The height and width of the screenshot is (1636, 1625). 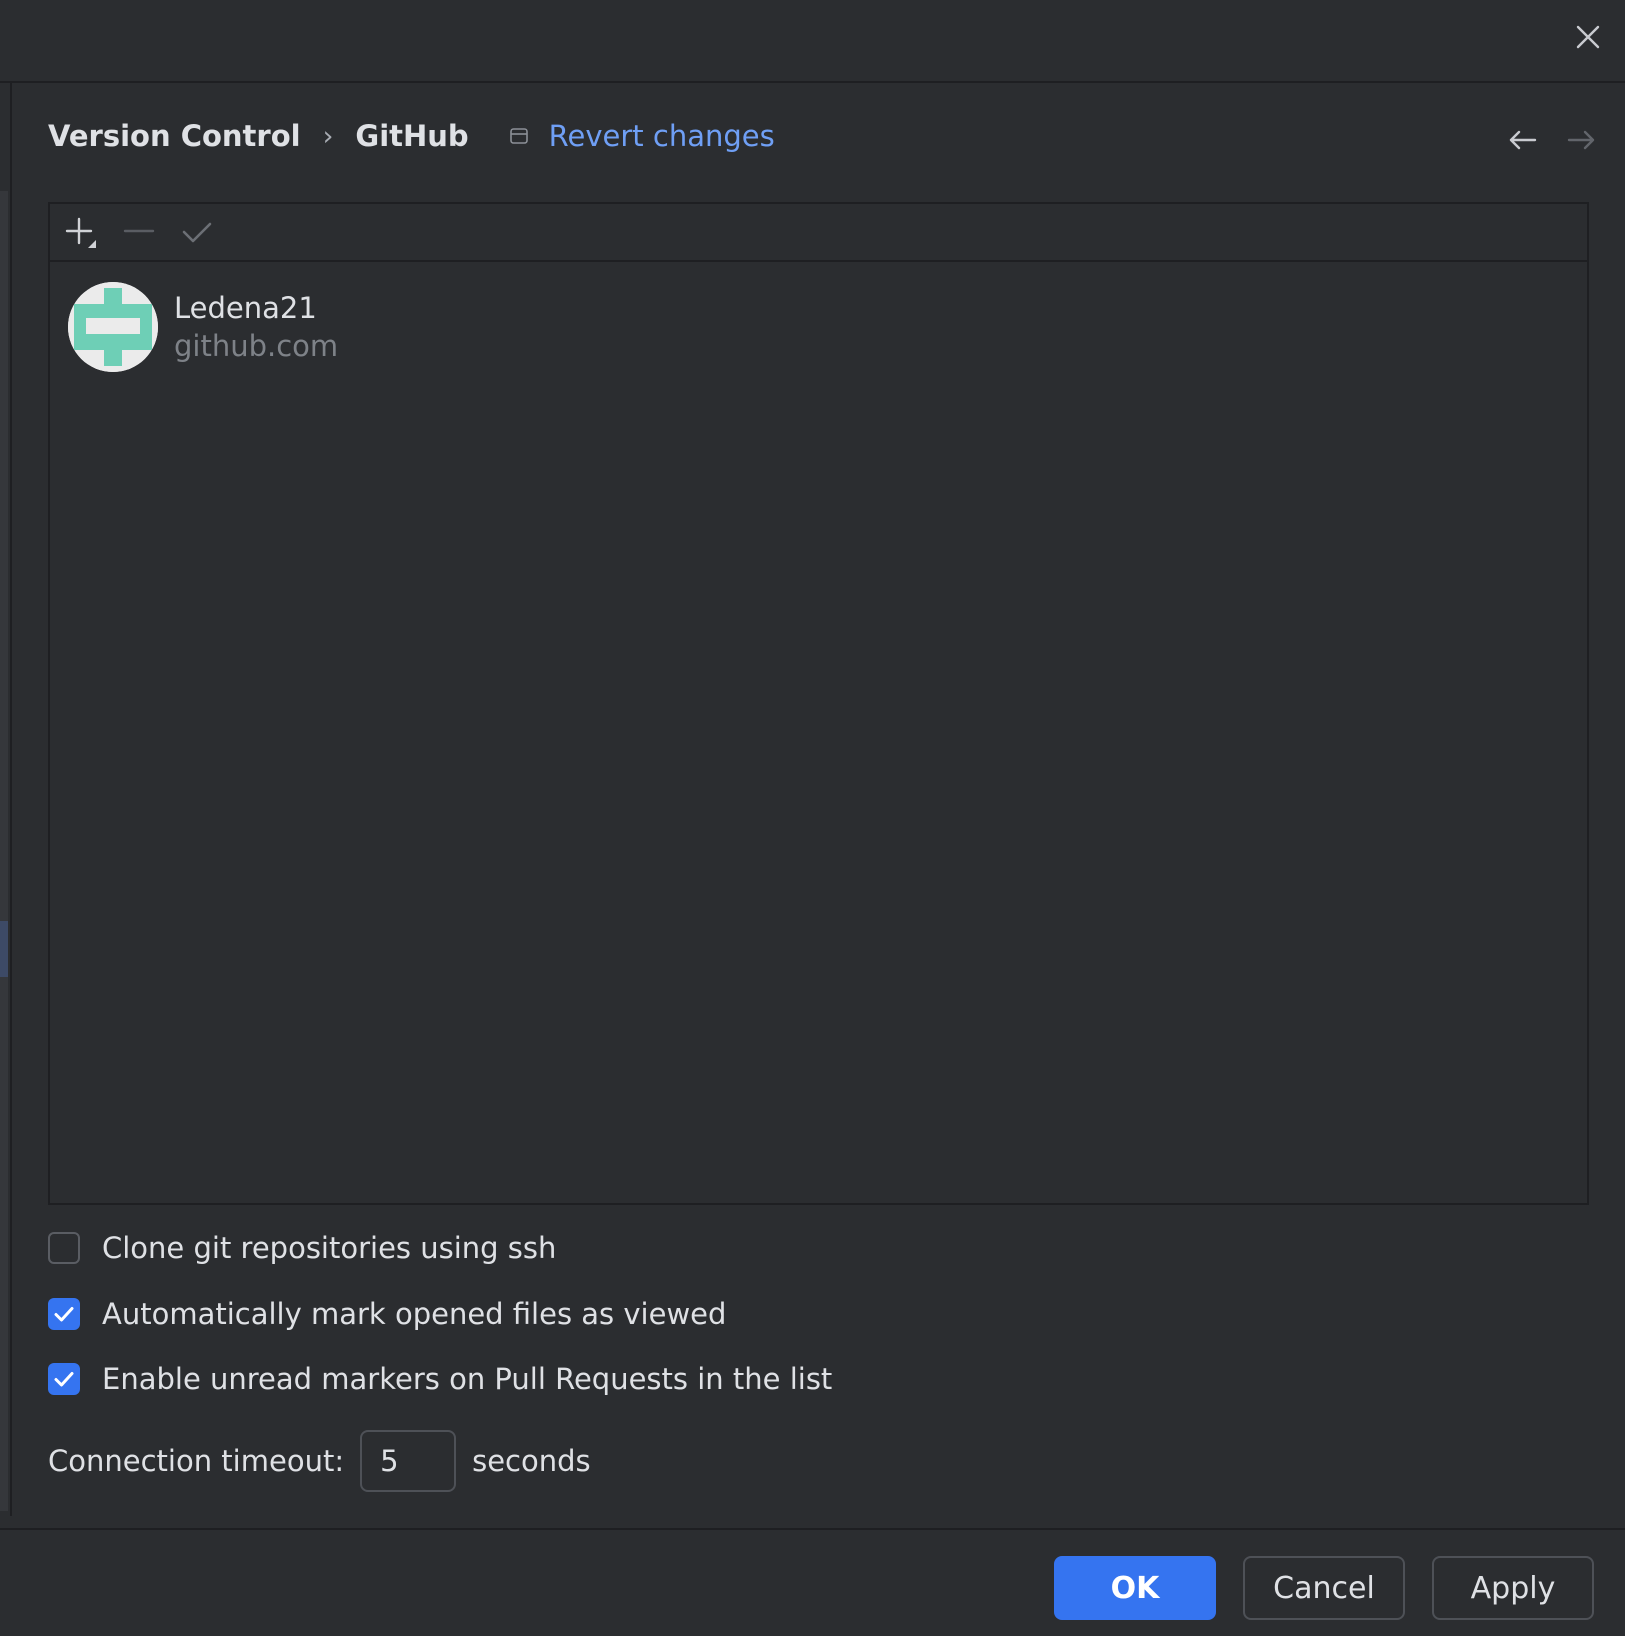 What do you see at coordinates (196, 1461) in the screenshot?
I see `timeout-label: Connection timeout:` at bounding box center [196, 1461].